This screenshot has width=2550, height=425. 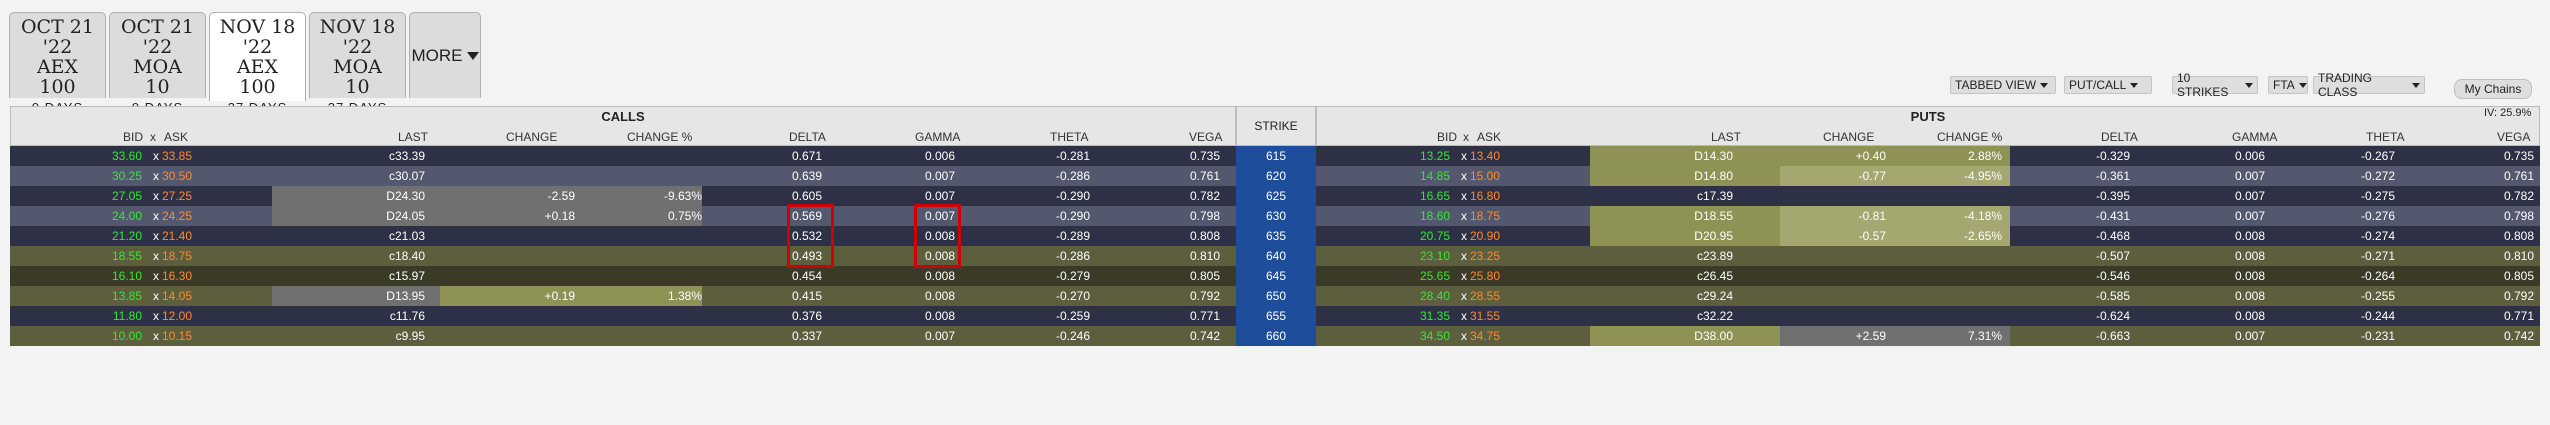 What do you see at coordinates (182, 256) in the screenshot?
I see `call-ask-cell: 18.75` at bounding box center [182, 256].